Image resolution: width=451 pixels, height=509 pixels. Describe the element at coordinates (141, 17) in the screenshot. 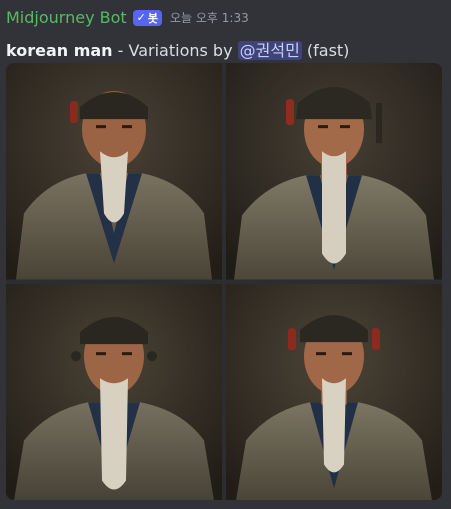

I see `check-icon: ✓` at that location.